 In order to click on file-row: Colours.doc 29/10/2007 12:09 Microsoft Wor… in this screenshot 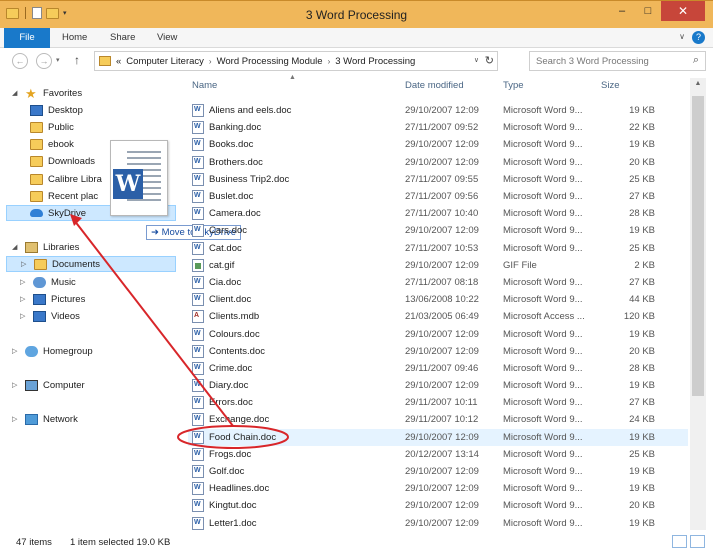, I will do `click(438, 333)`.